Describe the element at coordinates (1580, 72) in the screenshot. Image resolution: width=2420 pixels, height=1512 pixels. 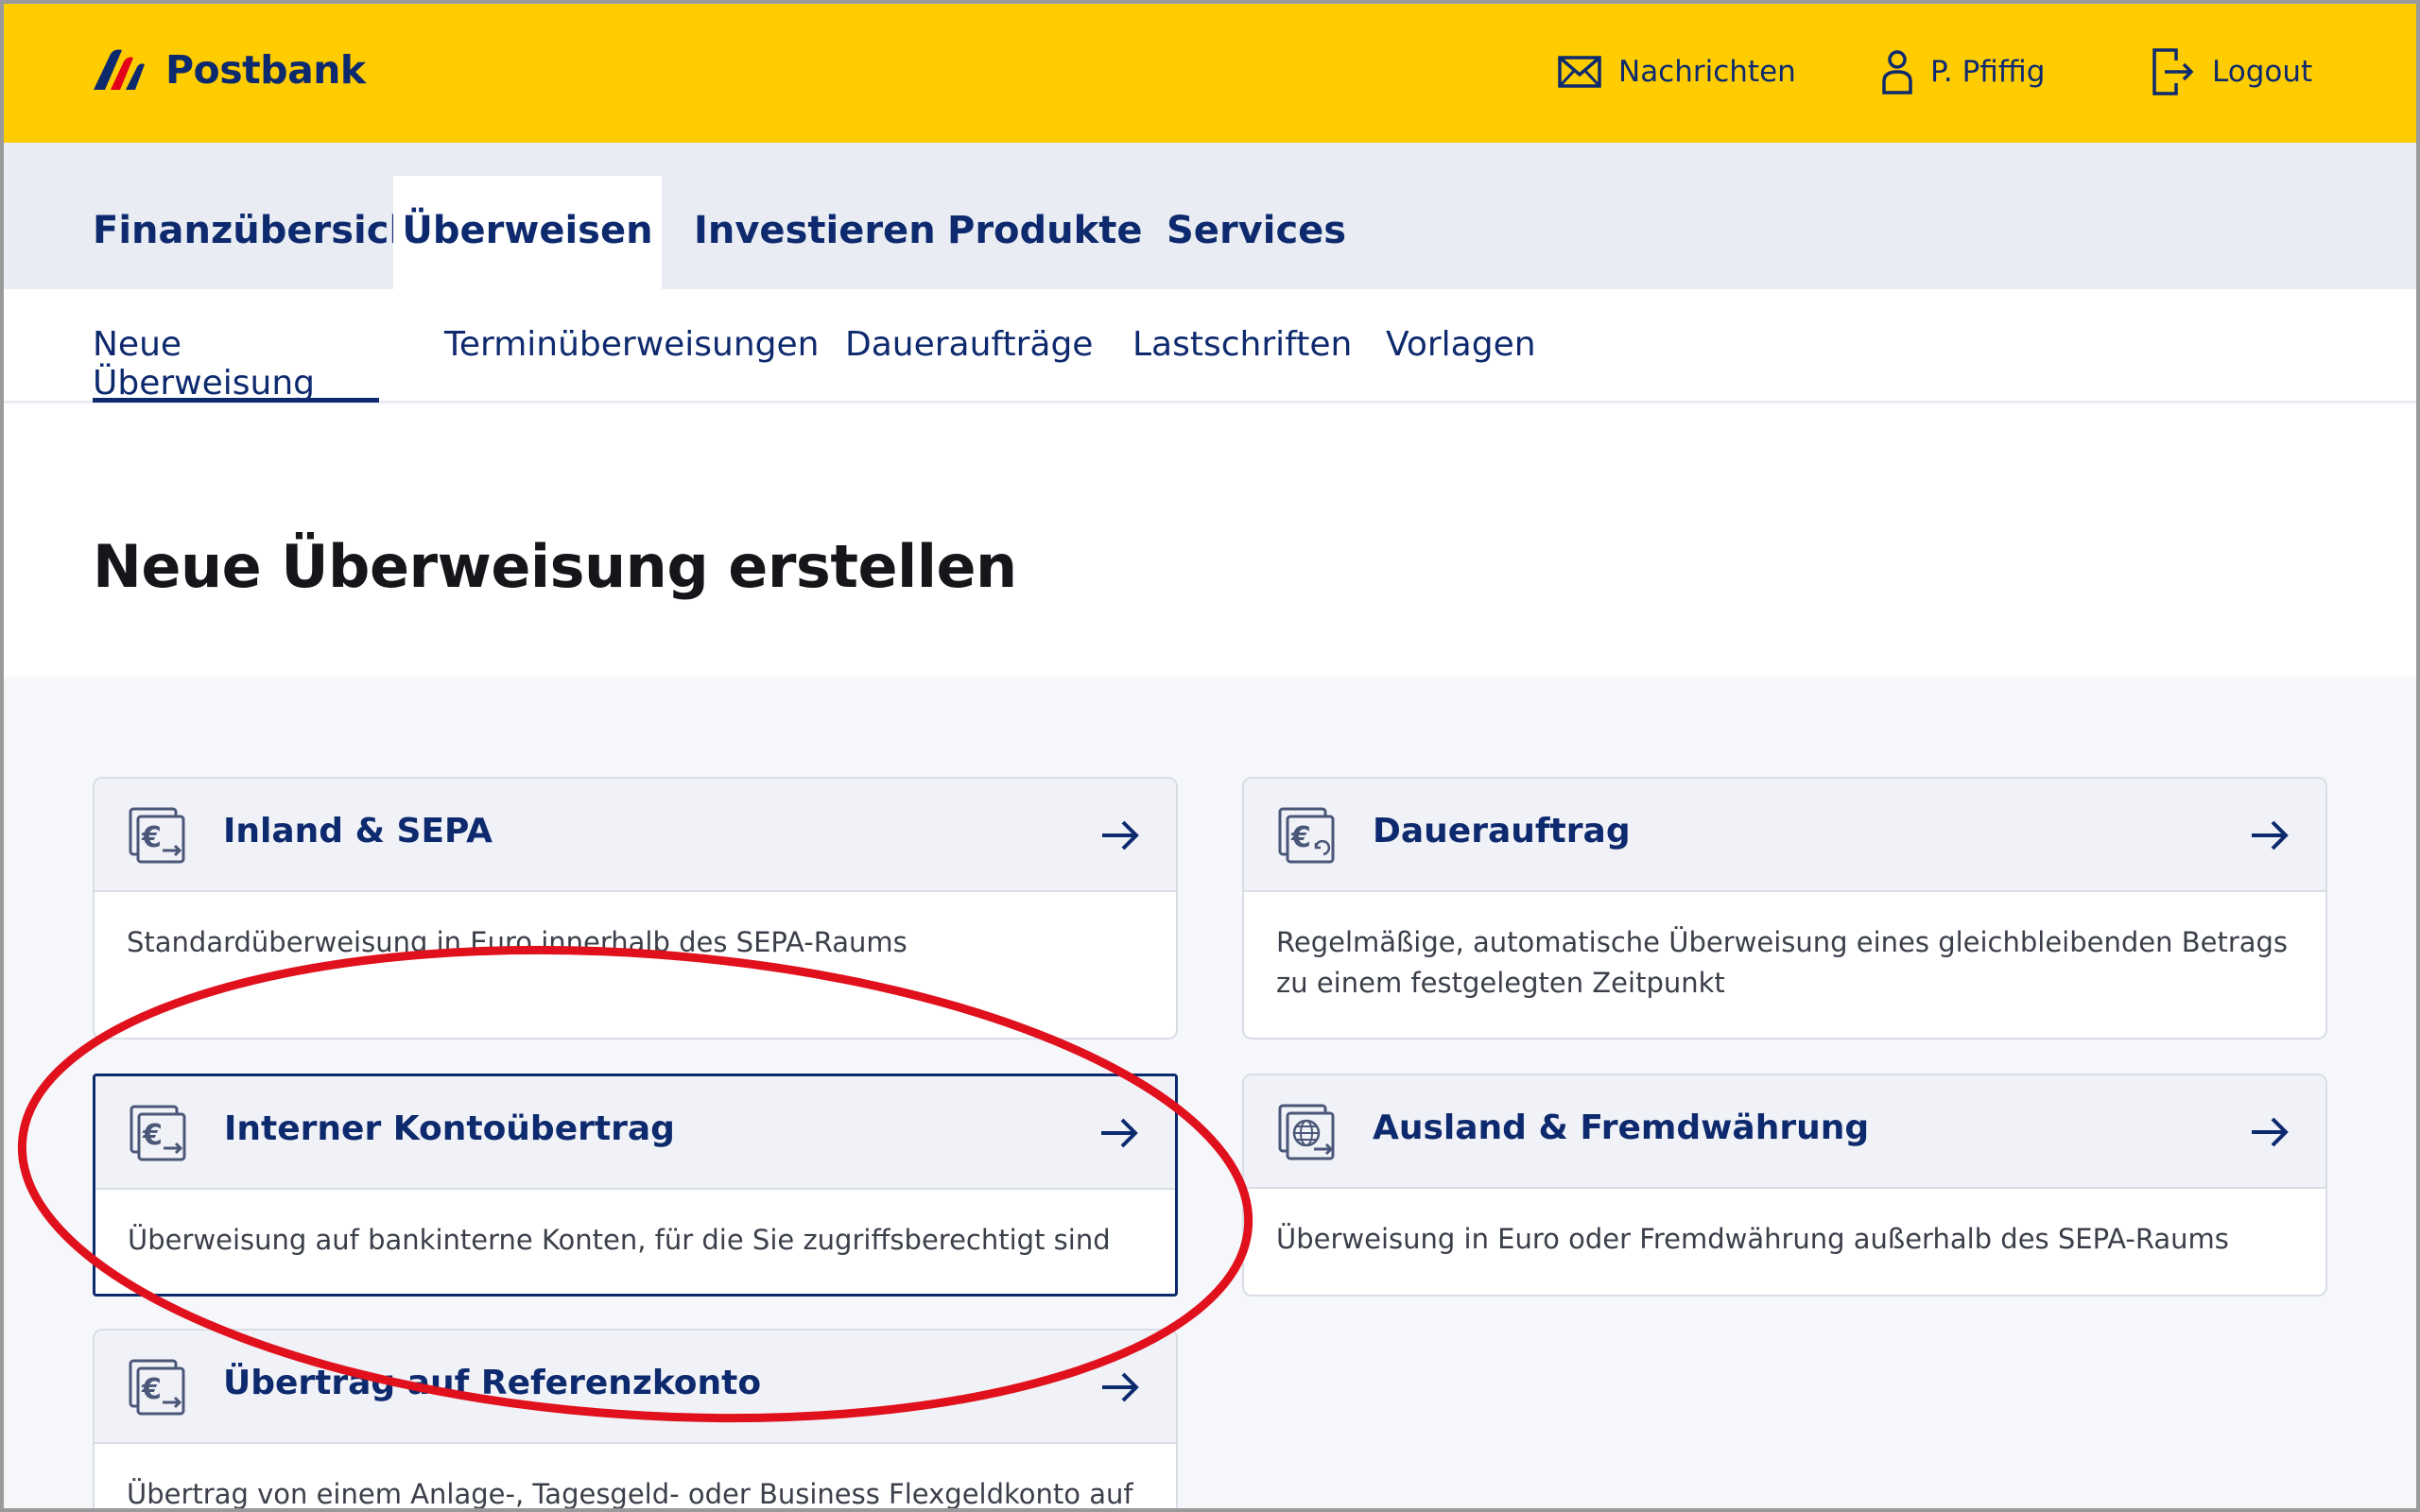
I see `envelope-icon` at that location.